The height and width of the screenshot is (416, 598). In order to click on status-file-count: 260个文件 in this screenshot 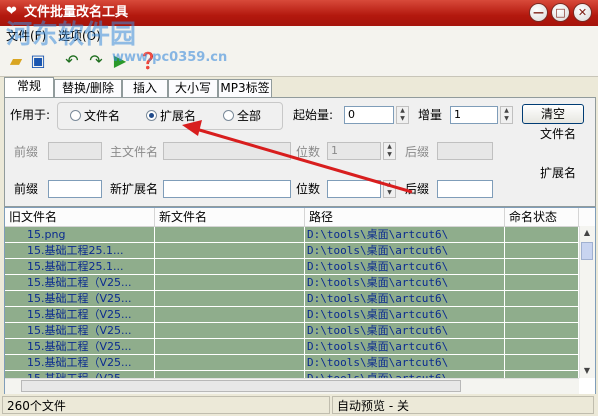, I will do `click(166, 405)`.